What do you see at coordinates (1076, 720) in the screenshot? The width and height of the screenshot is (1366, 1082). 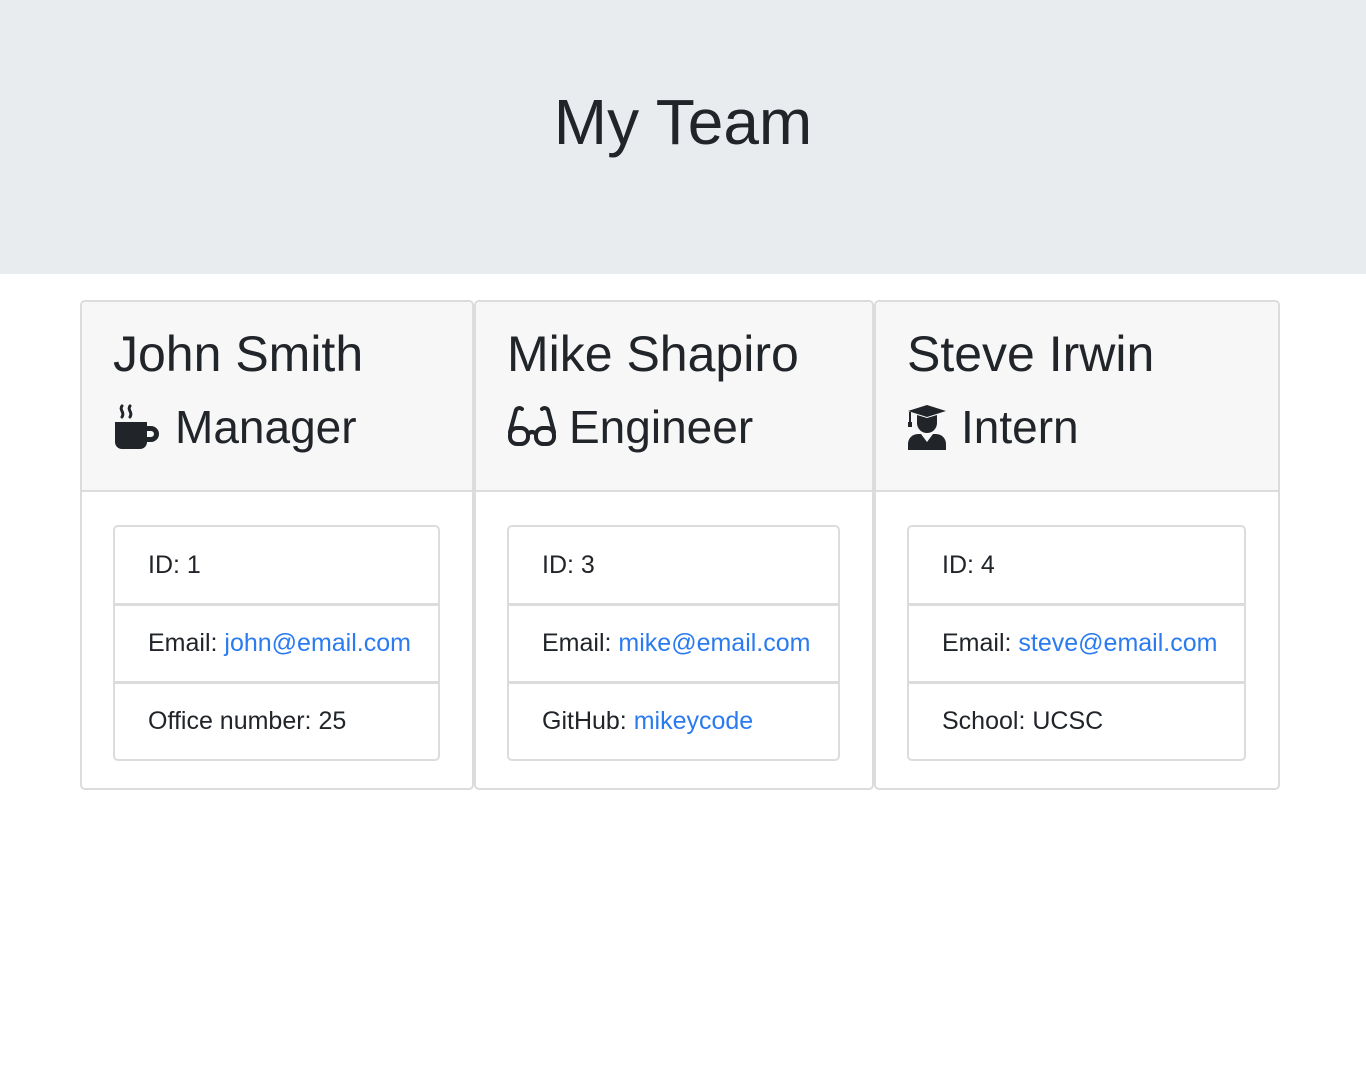 I see `employee-school: School: UCSC` at bounding box center [1076, 720].